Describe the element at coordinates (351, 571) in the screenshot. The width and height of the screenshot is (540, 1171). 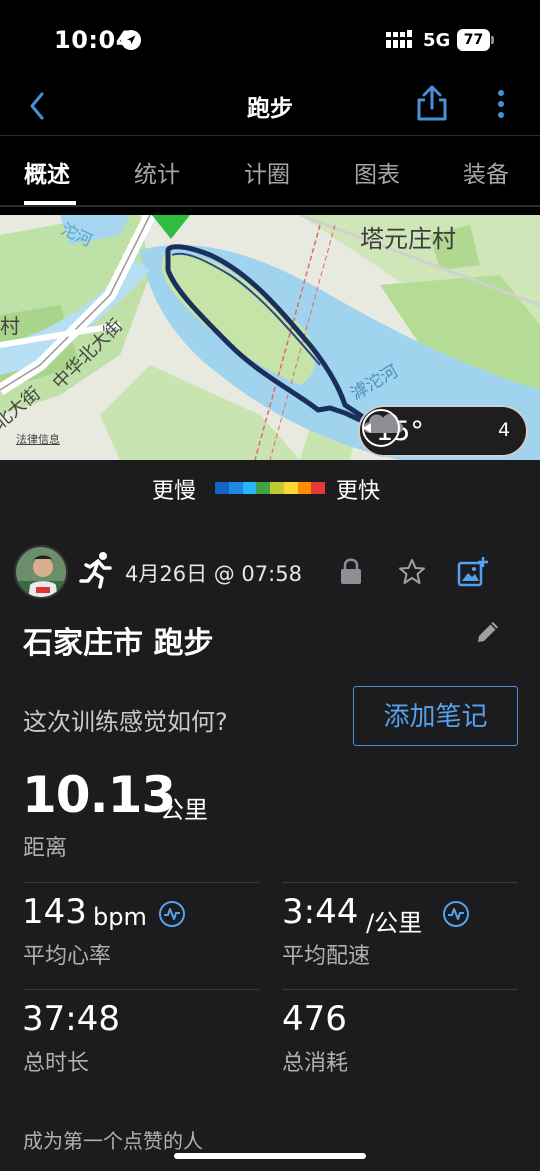
I see `lock-icon` at that location.